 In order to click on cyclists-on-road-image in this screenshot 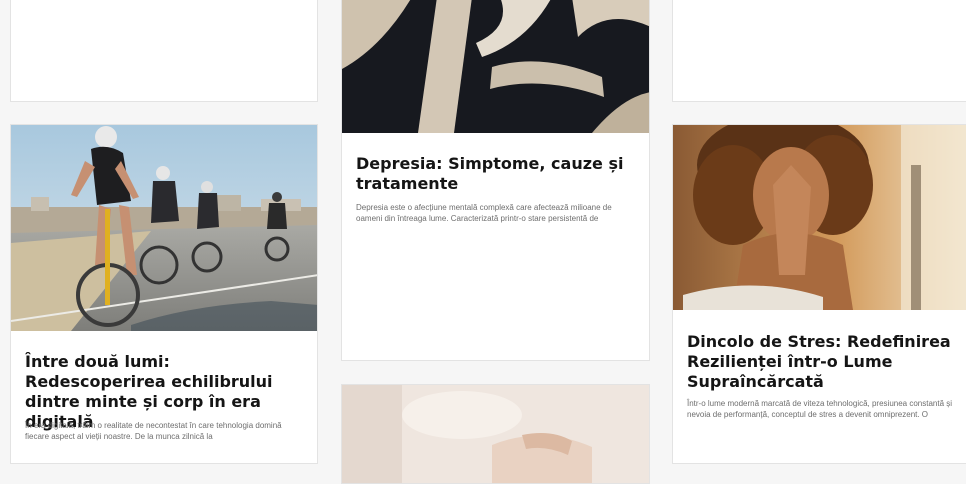, I will do `click(164, 228)`.